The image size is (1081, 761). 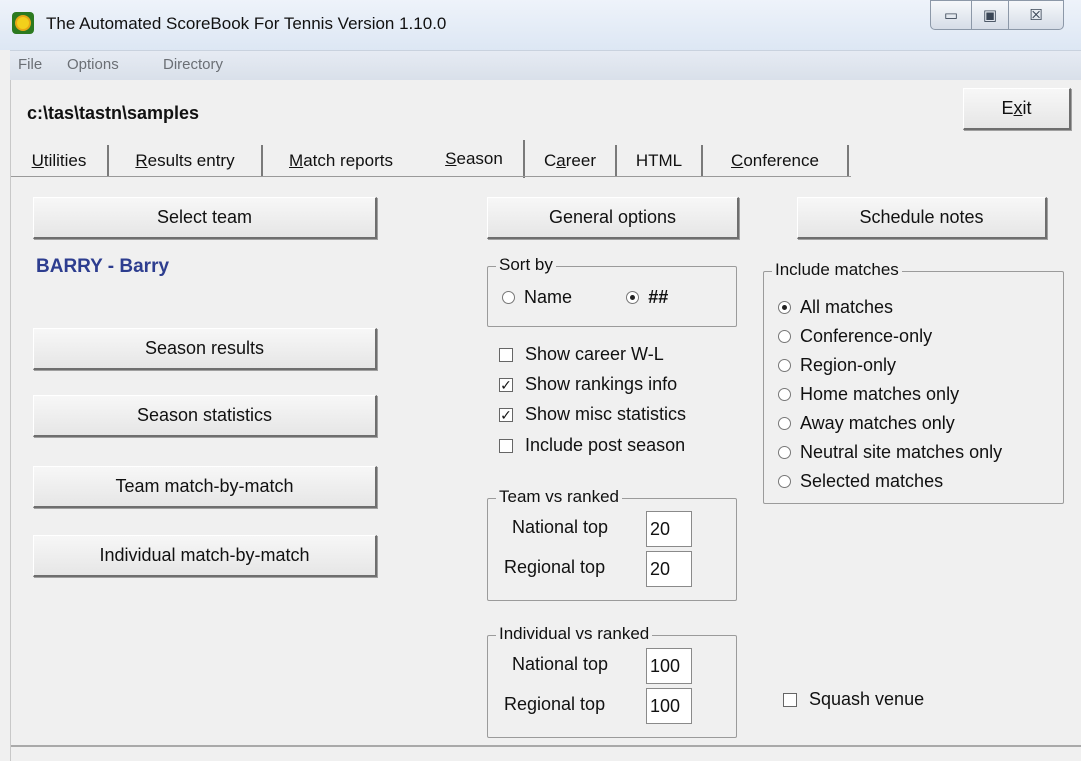 I want to click on sort-by-name-radio: Name, so click(x=537, y=297).